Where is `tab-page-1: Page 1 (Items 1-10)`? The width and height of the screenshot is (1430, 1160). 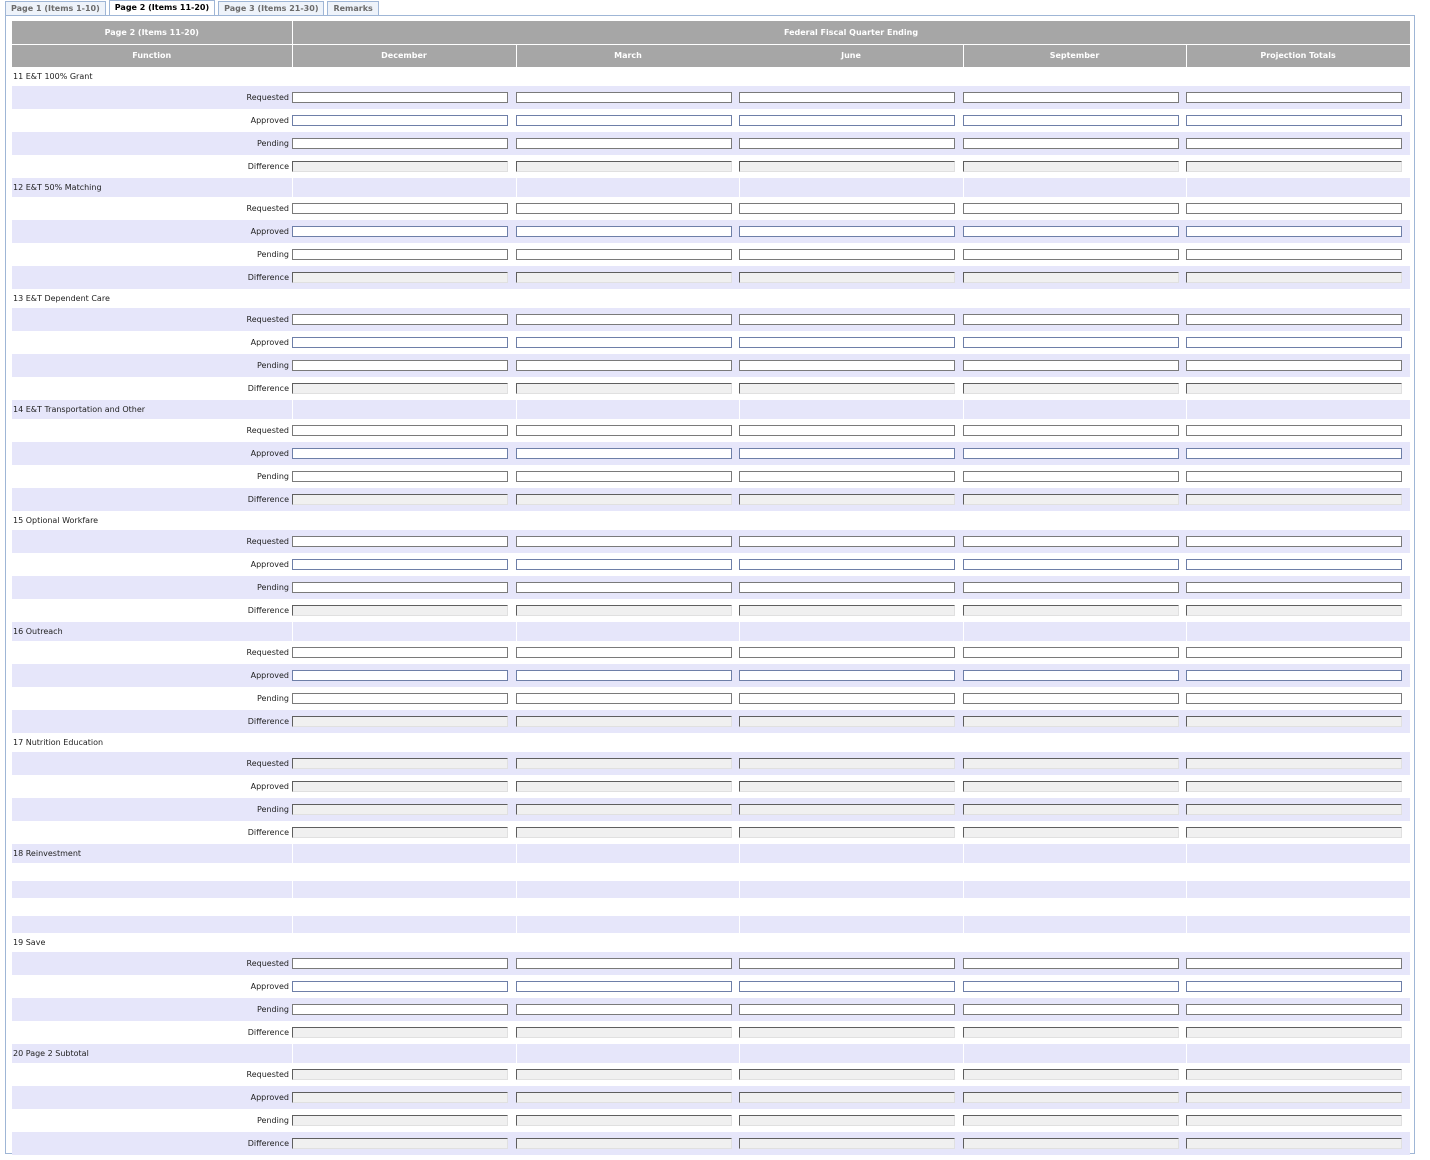 tab-page-1: Page 1 (Items 1-10) is located at coordinates (55, 8).